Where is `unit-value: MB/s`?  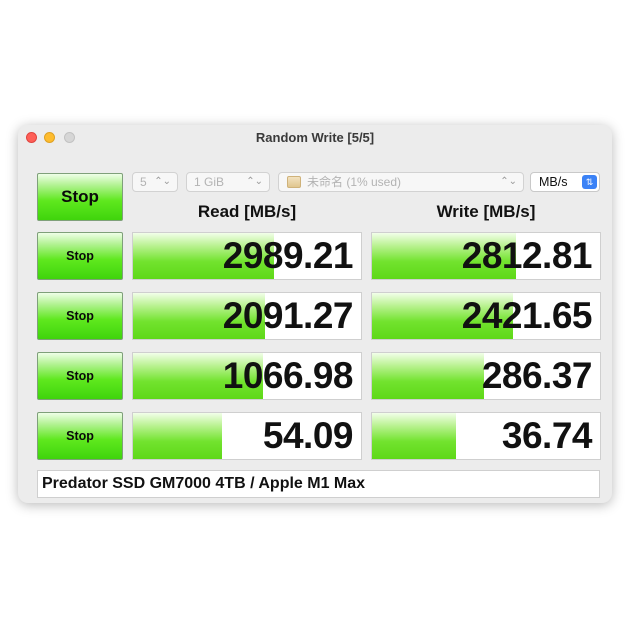
unit-value: MB/s is located at coordinates (553, 182).